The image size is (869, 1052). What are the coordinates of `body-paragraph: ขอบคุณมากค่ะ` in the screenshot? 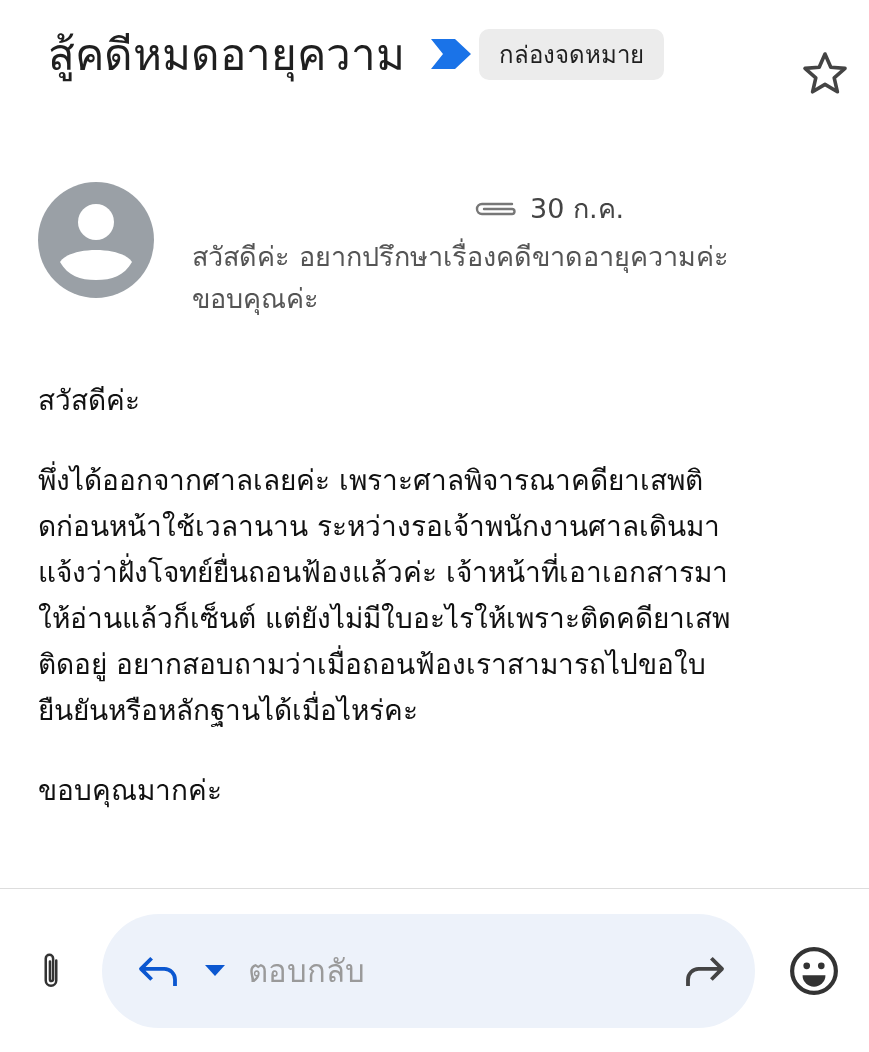 It's located at (130, 791).